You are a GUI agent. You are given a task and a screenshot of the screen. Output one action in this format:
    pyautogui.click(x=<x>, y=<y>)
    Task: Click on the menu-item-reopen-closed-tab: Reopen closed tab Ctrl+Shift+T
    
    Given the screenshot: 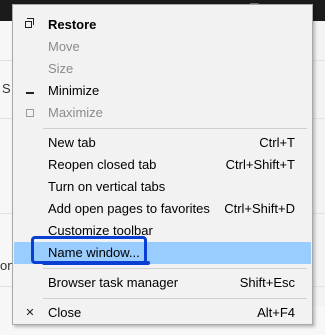 What is the action you would take?
    pyautogui.click(x=162, y=165)
    